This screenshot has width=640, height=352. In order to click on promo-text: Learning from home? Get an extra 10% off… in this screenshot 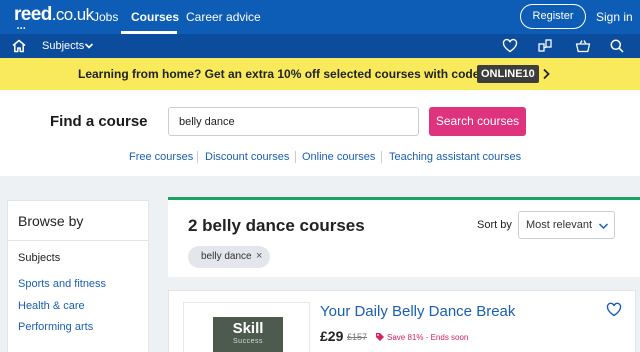, I will do `click(279, 74)`.